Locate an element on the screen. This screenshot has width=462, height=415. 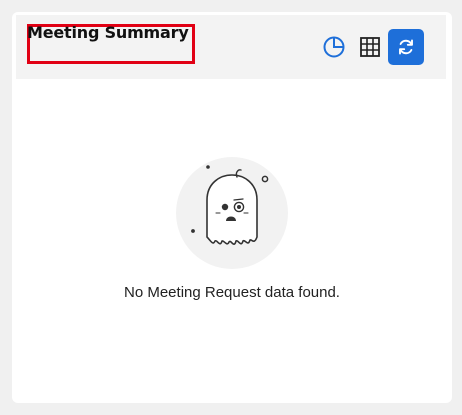
empty-state-illustration is located at coordinates (232, 213).